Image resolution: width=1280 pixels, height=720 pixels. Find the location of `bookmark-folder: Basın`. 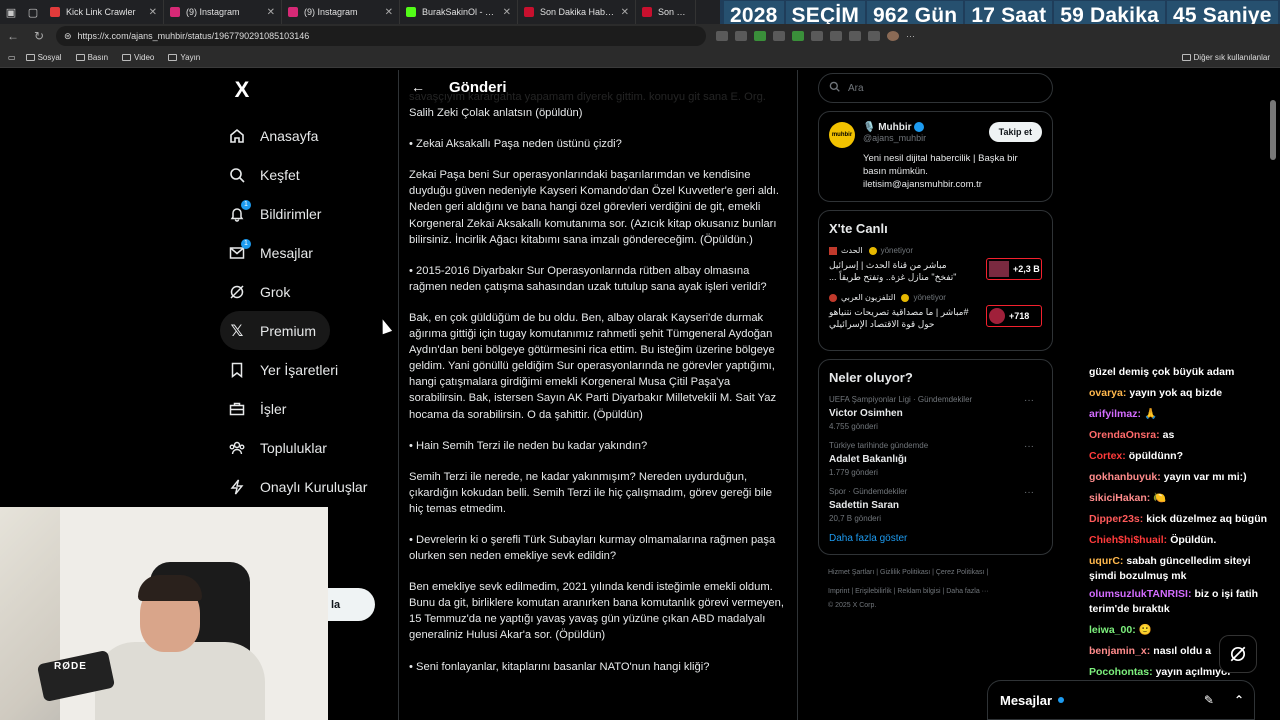

bookmark-folder: Basın is located at coordinates (91, 57).